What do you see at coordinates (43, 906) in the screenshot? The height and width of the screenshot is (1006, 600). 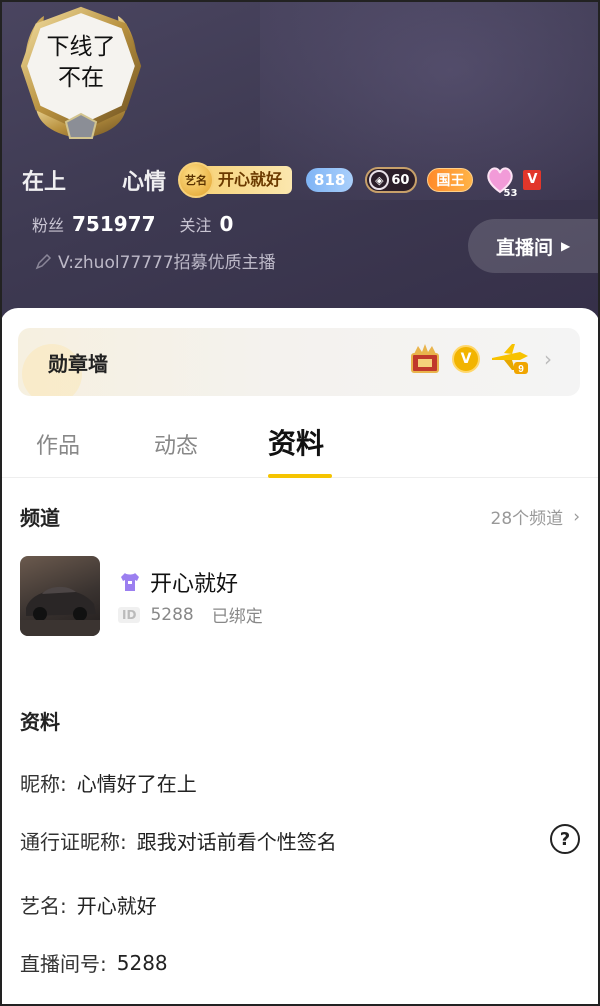 I see `info-key: 艺名:` at bounding box center [43, 906].